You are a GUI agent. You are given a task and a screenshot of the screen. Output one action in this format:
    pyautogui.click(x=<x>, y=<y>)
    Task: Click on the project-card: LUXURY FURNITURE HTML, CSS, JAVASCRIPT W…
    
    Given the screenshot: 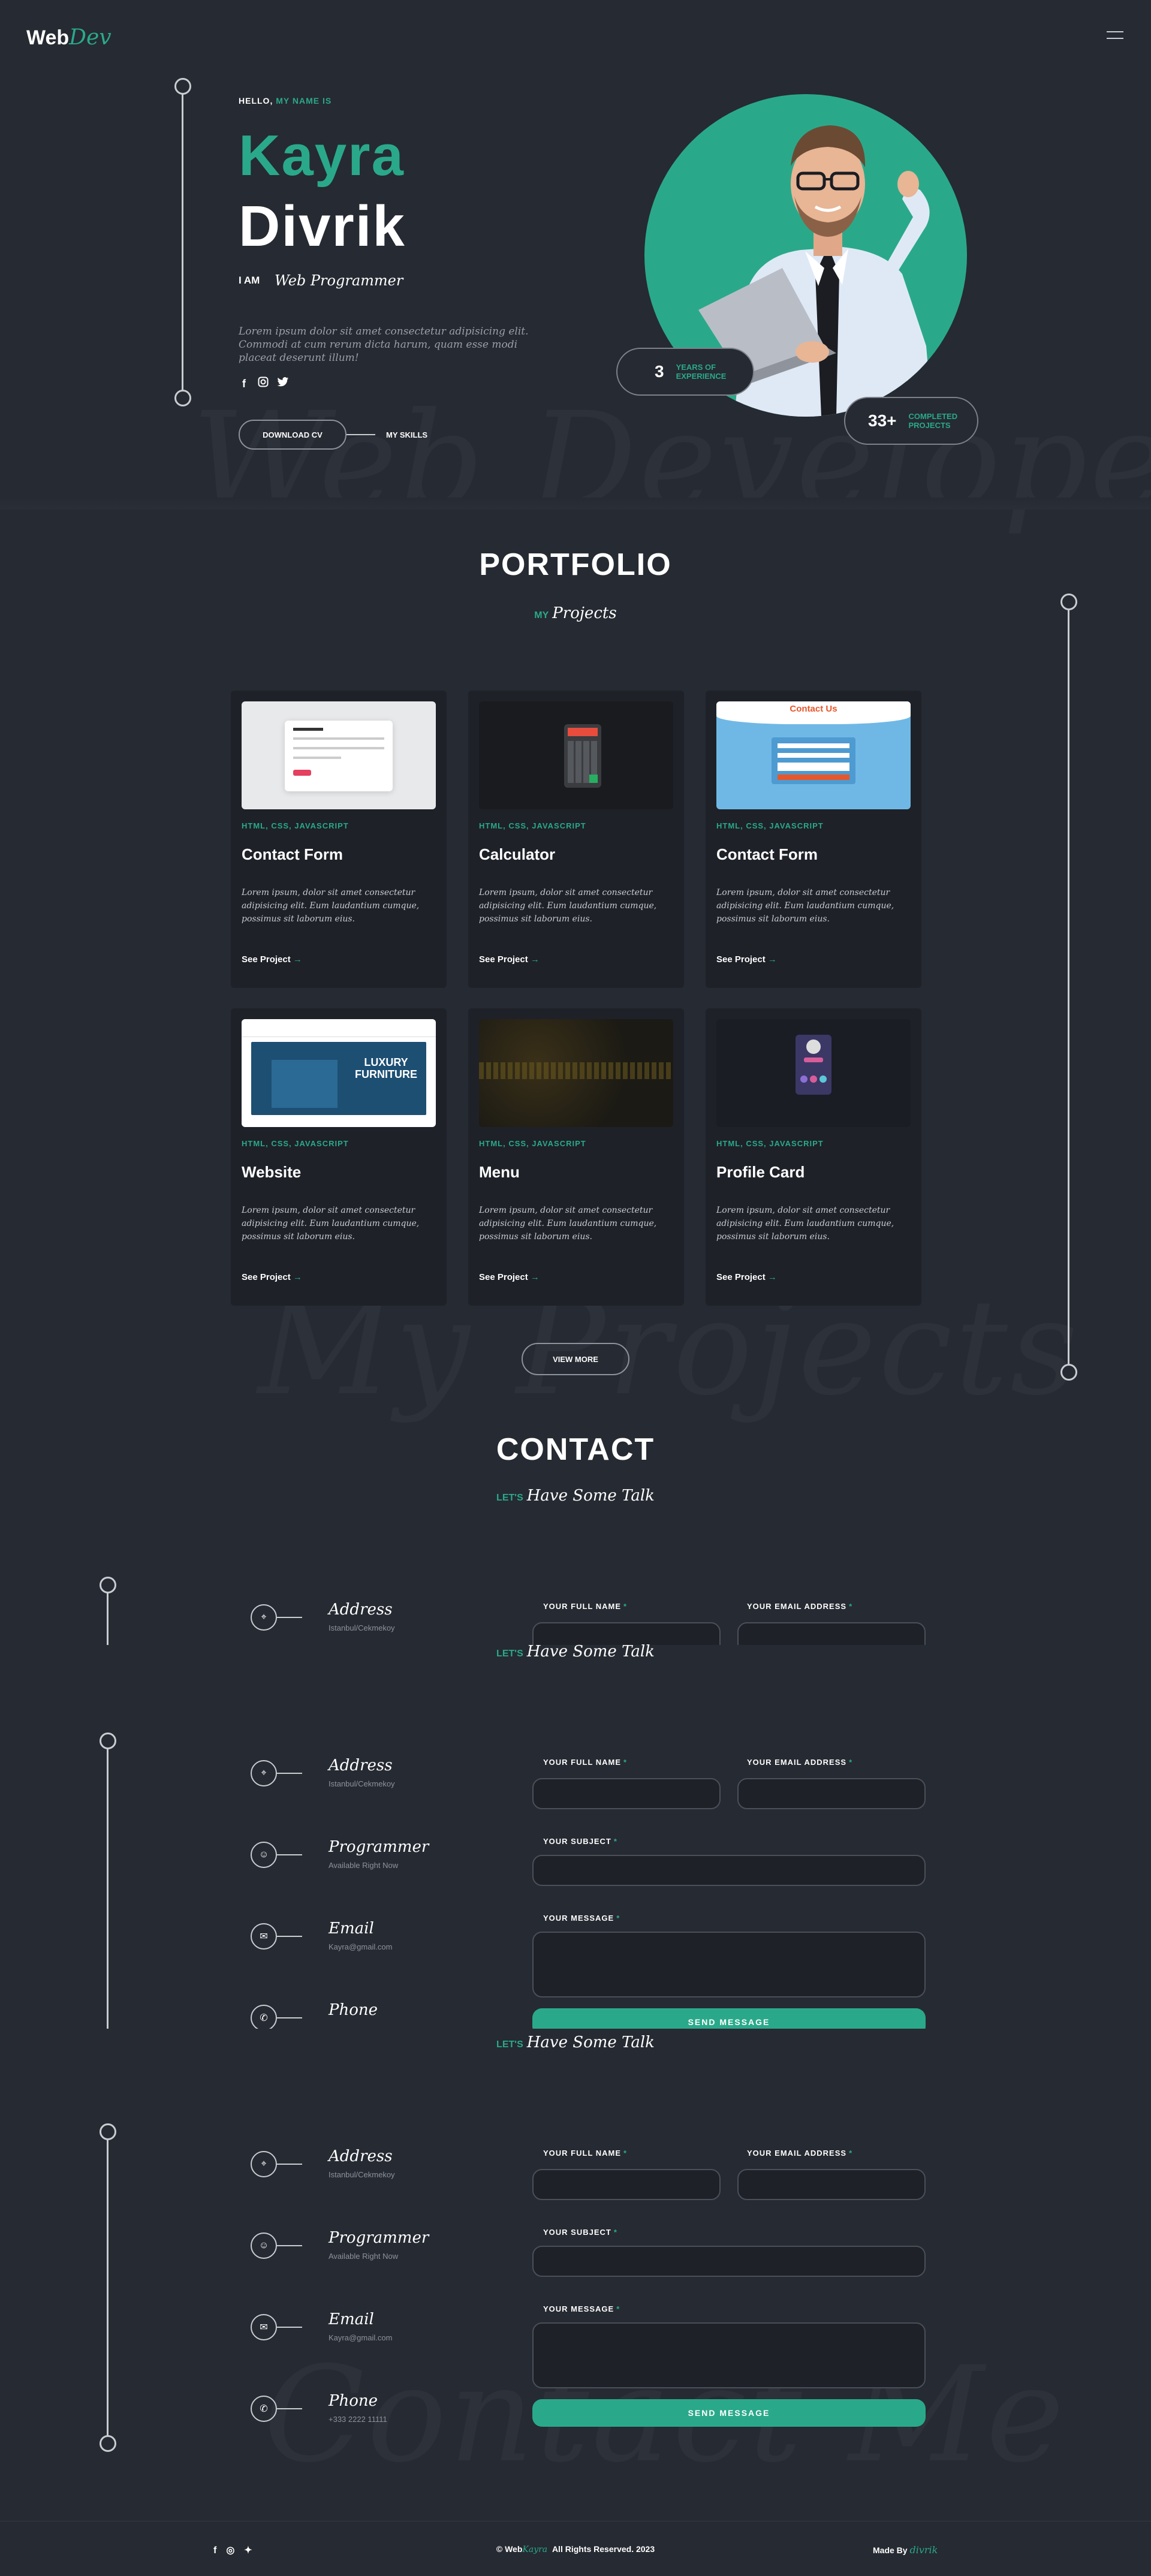 What is the action you would take?
    pyautogui.click(x=339, y=1157)
    